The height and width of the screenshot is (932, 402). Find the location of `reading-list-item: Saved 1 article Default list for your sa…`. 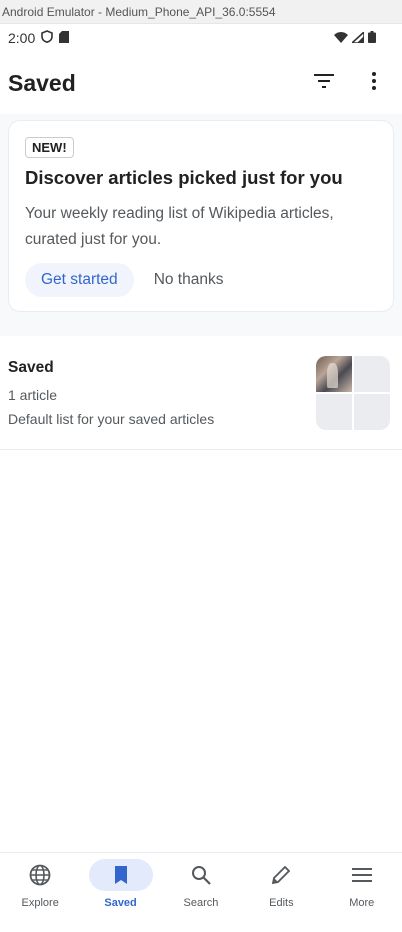

reading-list-item: Saved 1 article Default list for your sa… is located at coordinates (201, 393).